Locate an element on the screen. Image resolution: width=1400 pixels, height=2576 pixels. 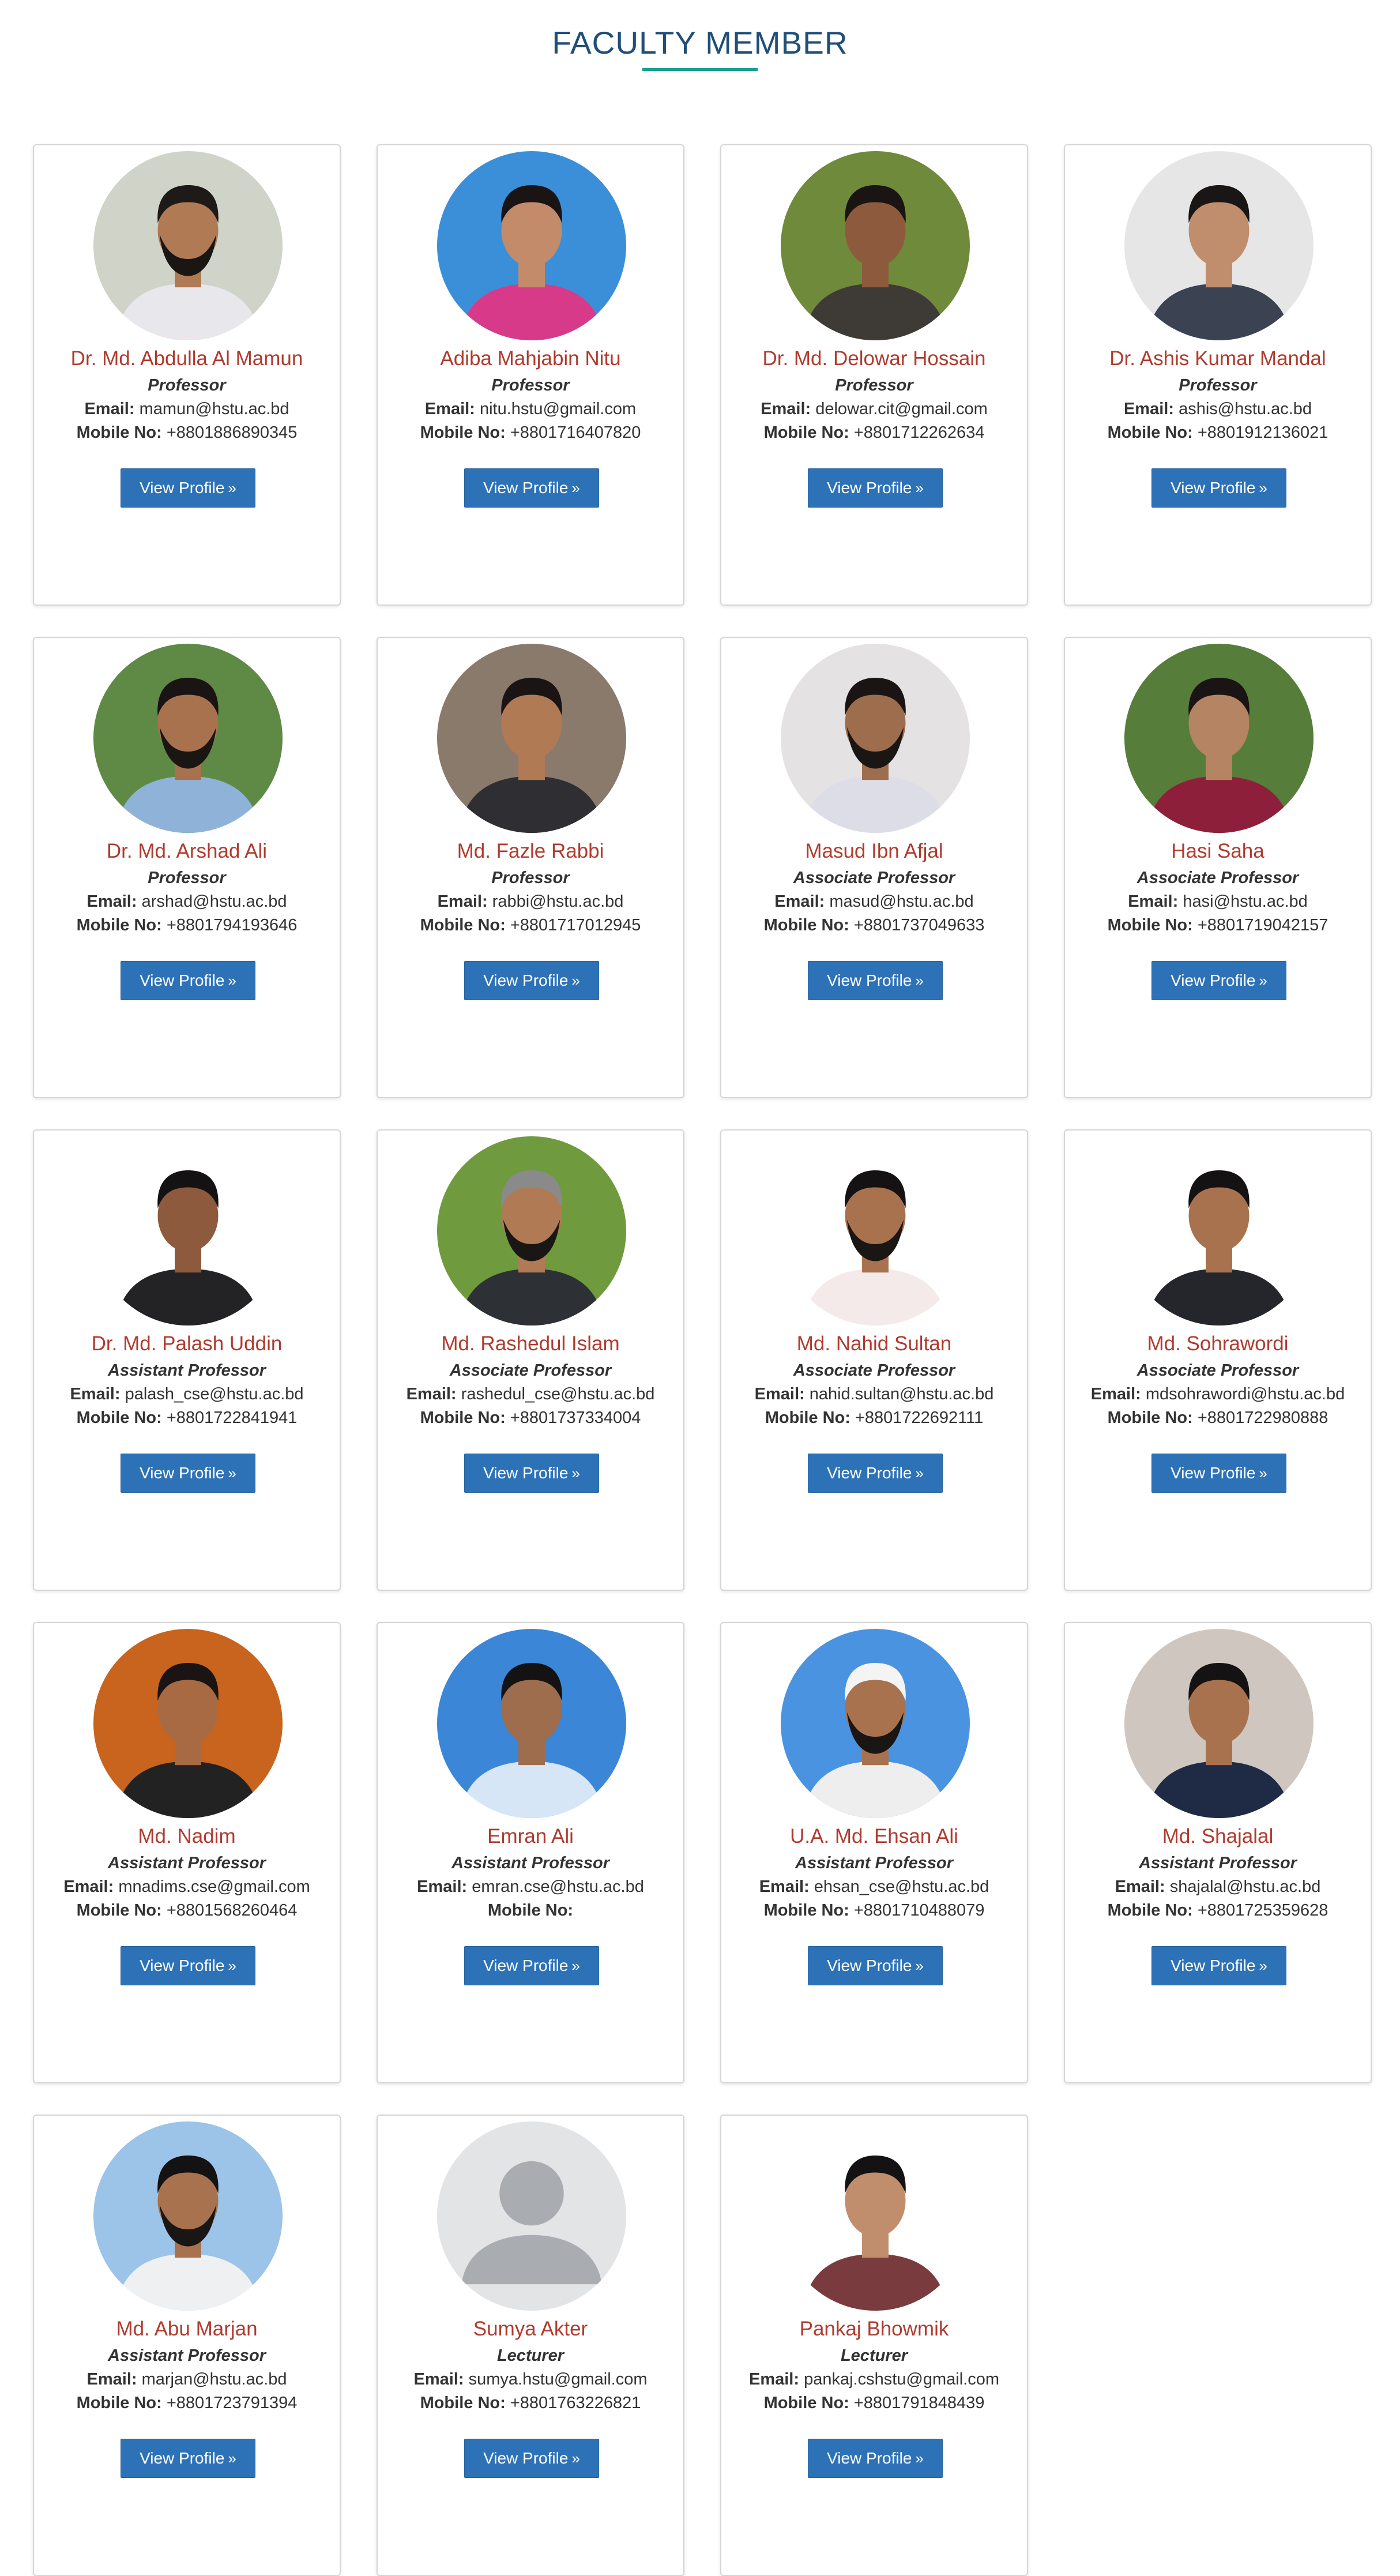
faculty-mobile: Mobile No: +8801716407820 is located at coordinates (530, 432).